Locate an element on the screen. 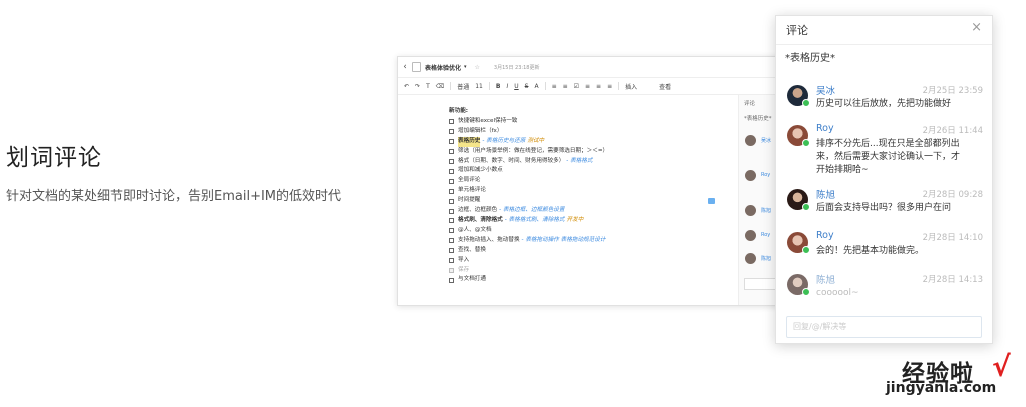 This screenshot has height=407, width=1026. doc-title: 表格体验优化 is located at coordinates (443, 67).